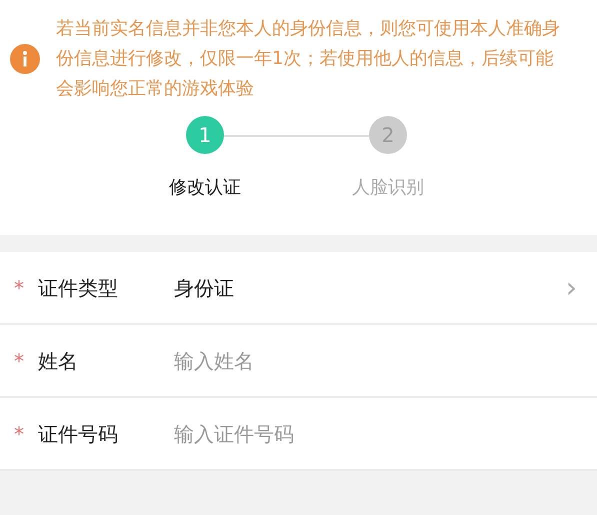 The width and height of the screenshot is (597, 515). Describe the element at coordinates (205, 135) in the screenshot. I see `step-number: 1` at that location.